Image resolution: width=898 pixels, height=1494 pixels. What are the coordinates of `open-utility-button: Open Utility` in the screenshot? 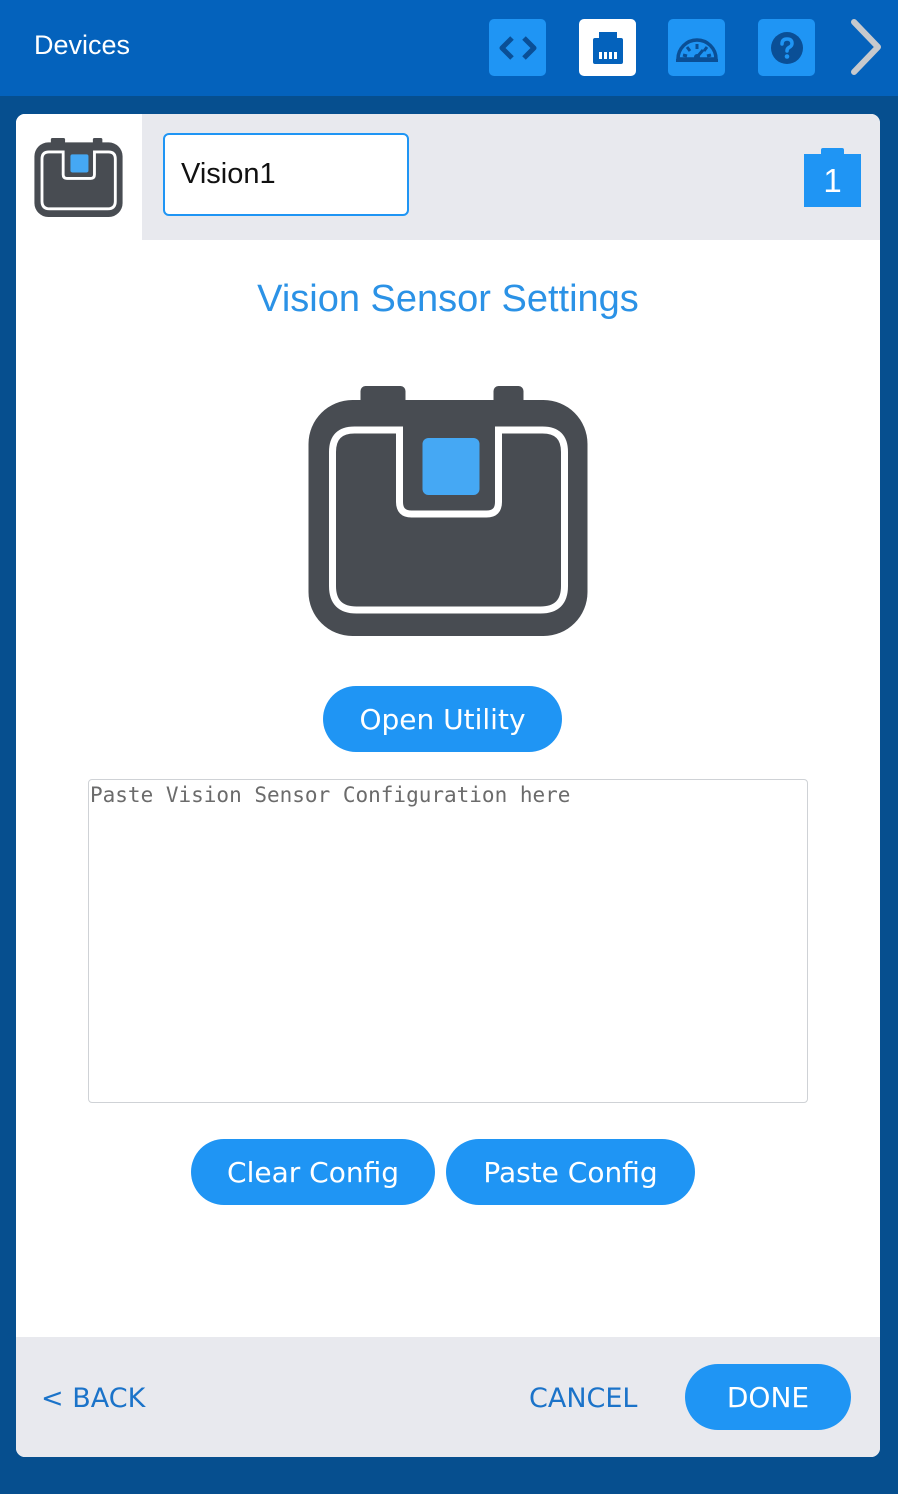 It's located at (442, 719).